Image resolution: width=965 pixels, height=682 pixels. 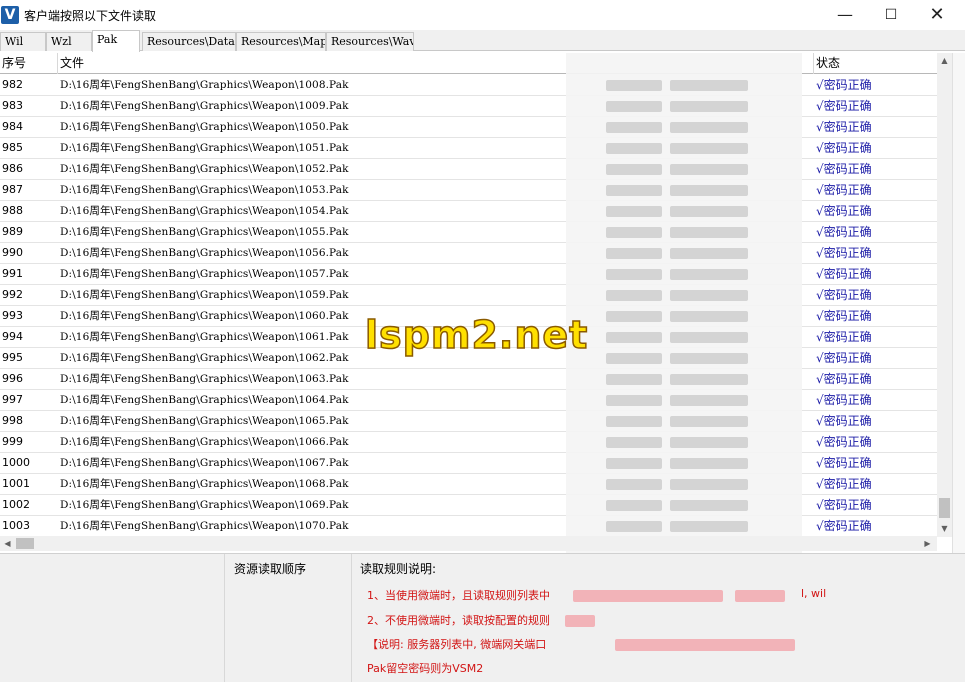 What do you see at coordinates (25, 543) in the screenshot?
I see `horizontal-scroll-thumb` at bounding box center [25, 543].